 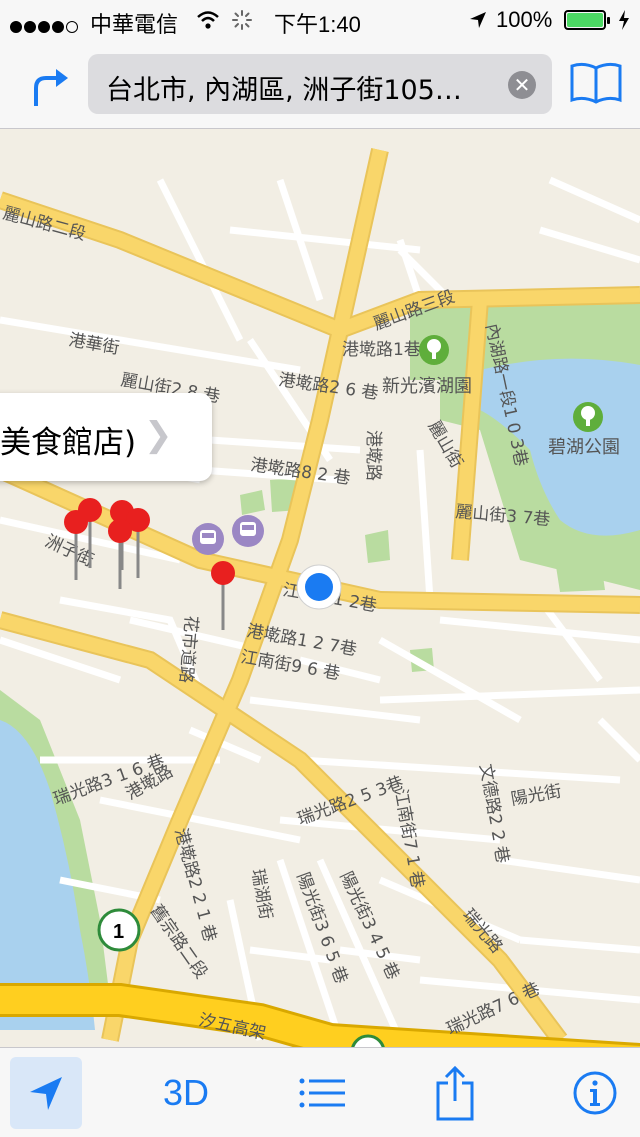 I want to click on status-bar: 中華電信 下午1:40 100%, so click(x=320, y=20).